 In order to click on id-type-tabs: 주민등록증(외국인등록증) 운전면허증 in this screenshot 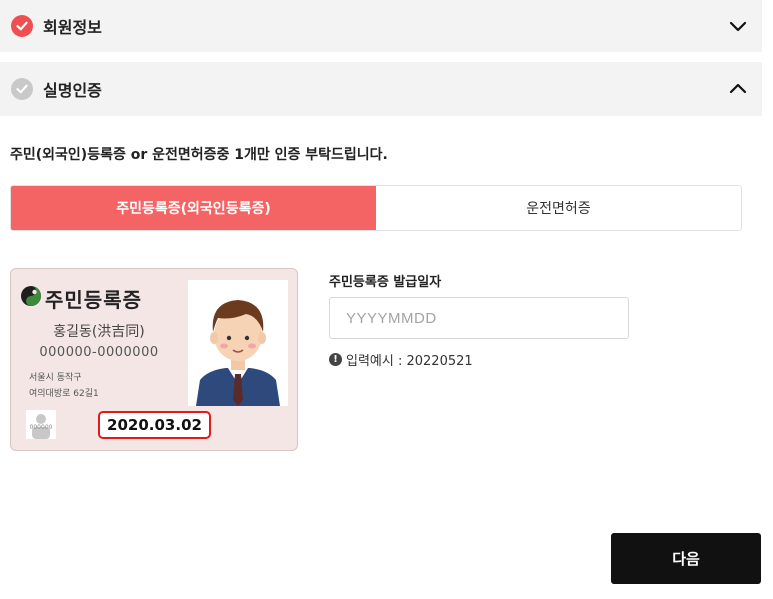, I will do `click(376, 208)`.